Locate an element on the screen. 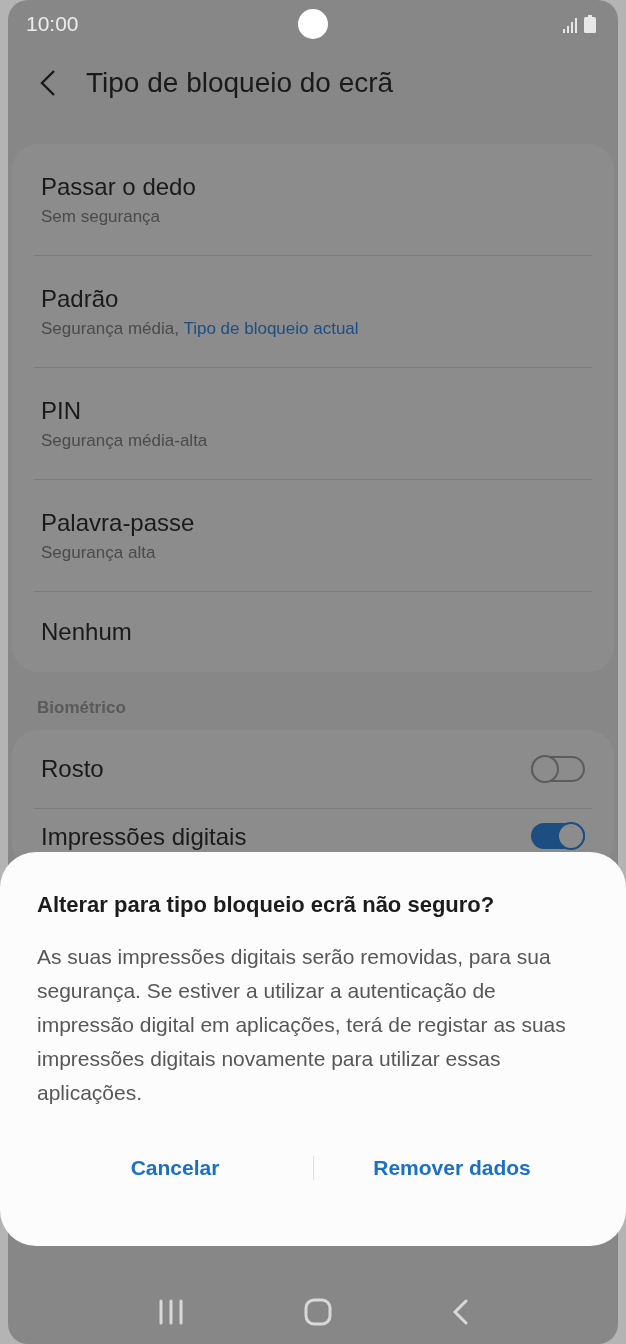  home-icon is located at coordinates (318, 1312).